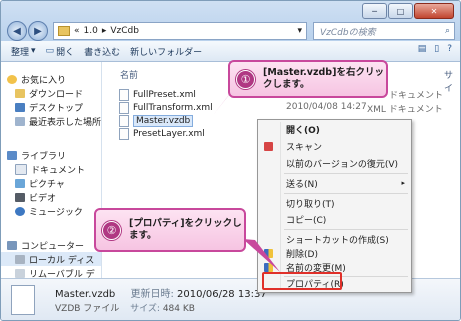  I want to click on callout-line-1: [プロパティ]をクリックし, so click(185, 223).